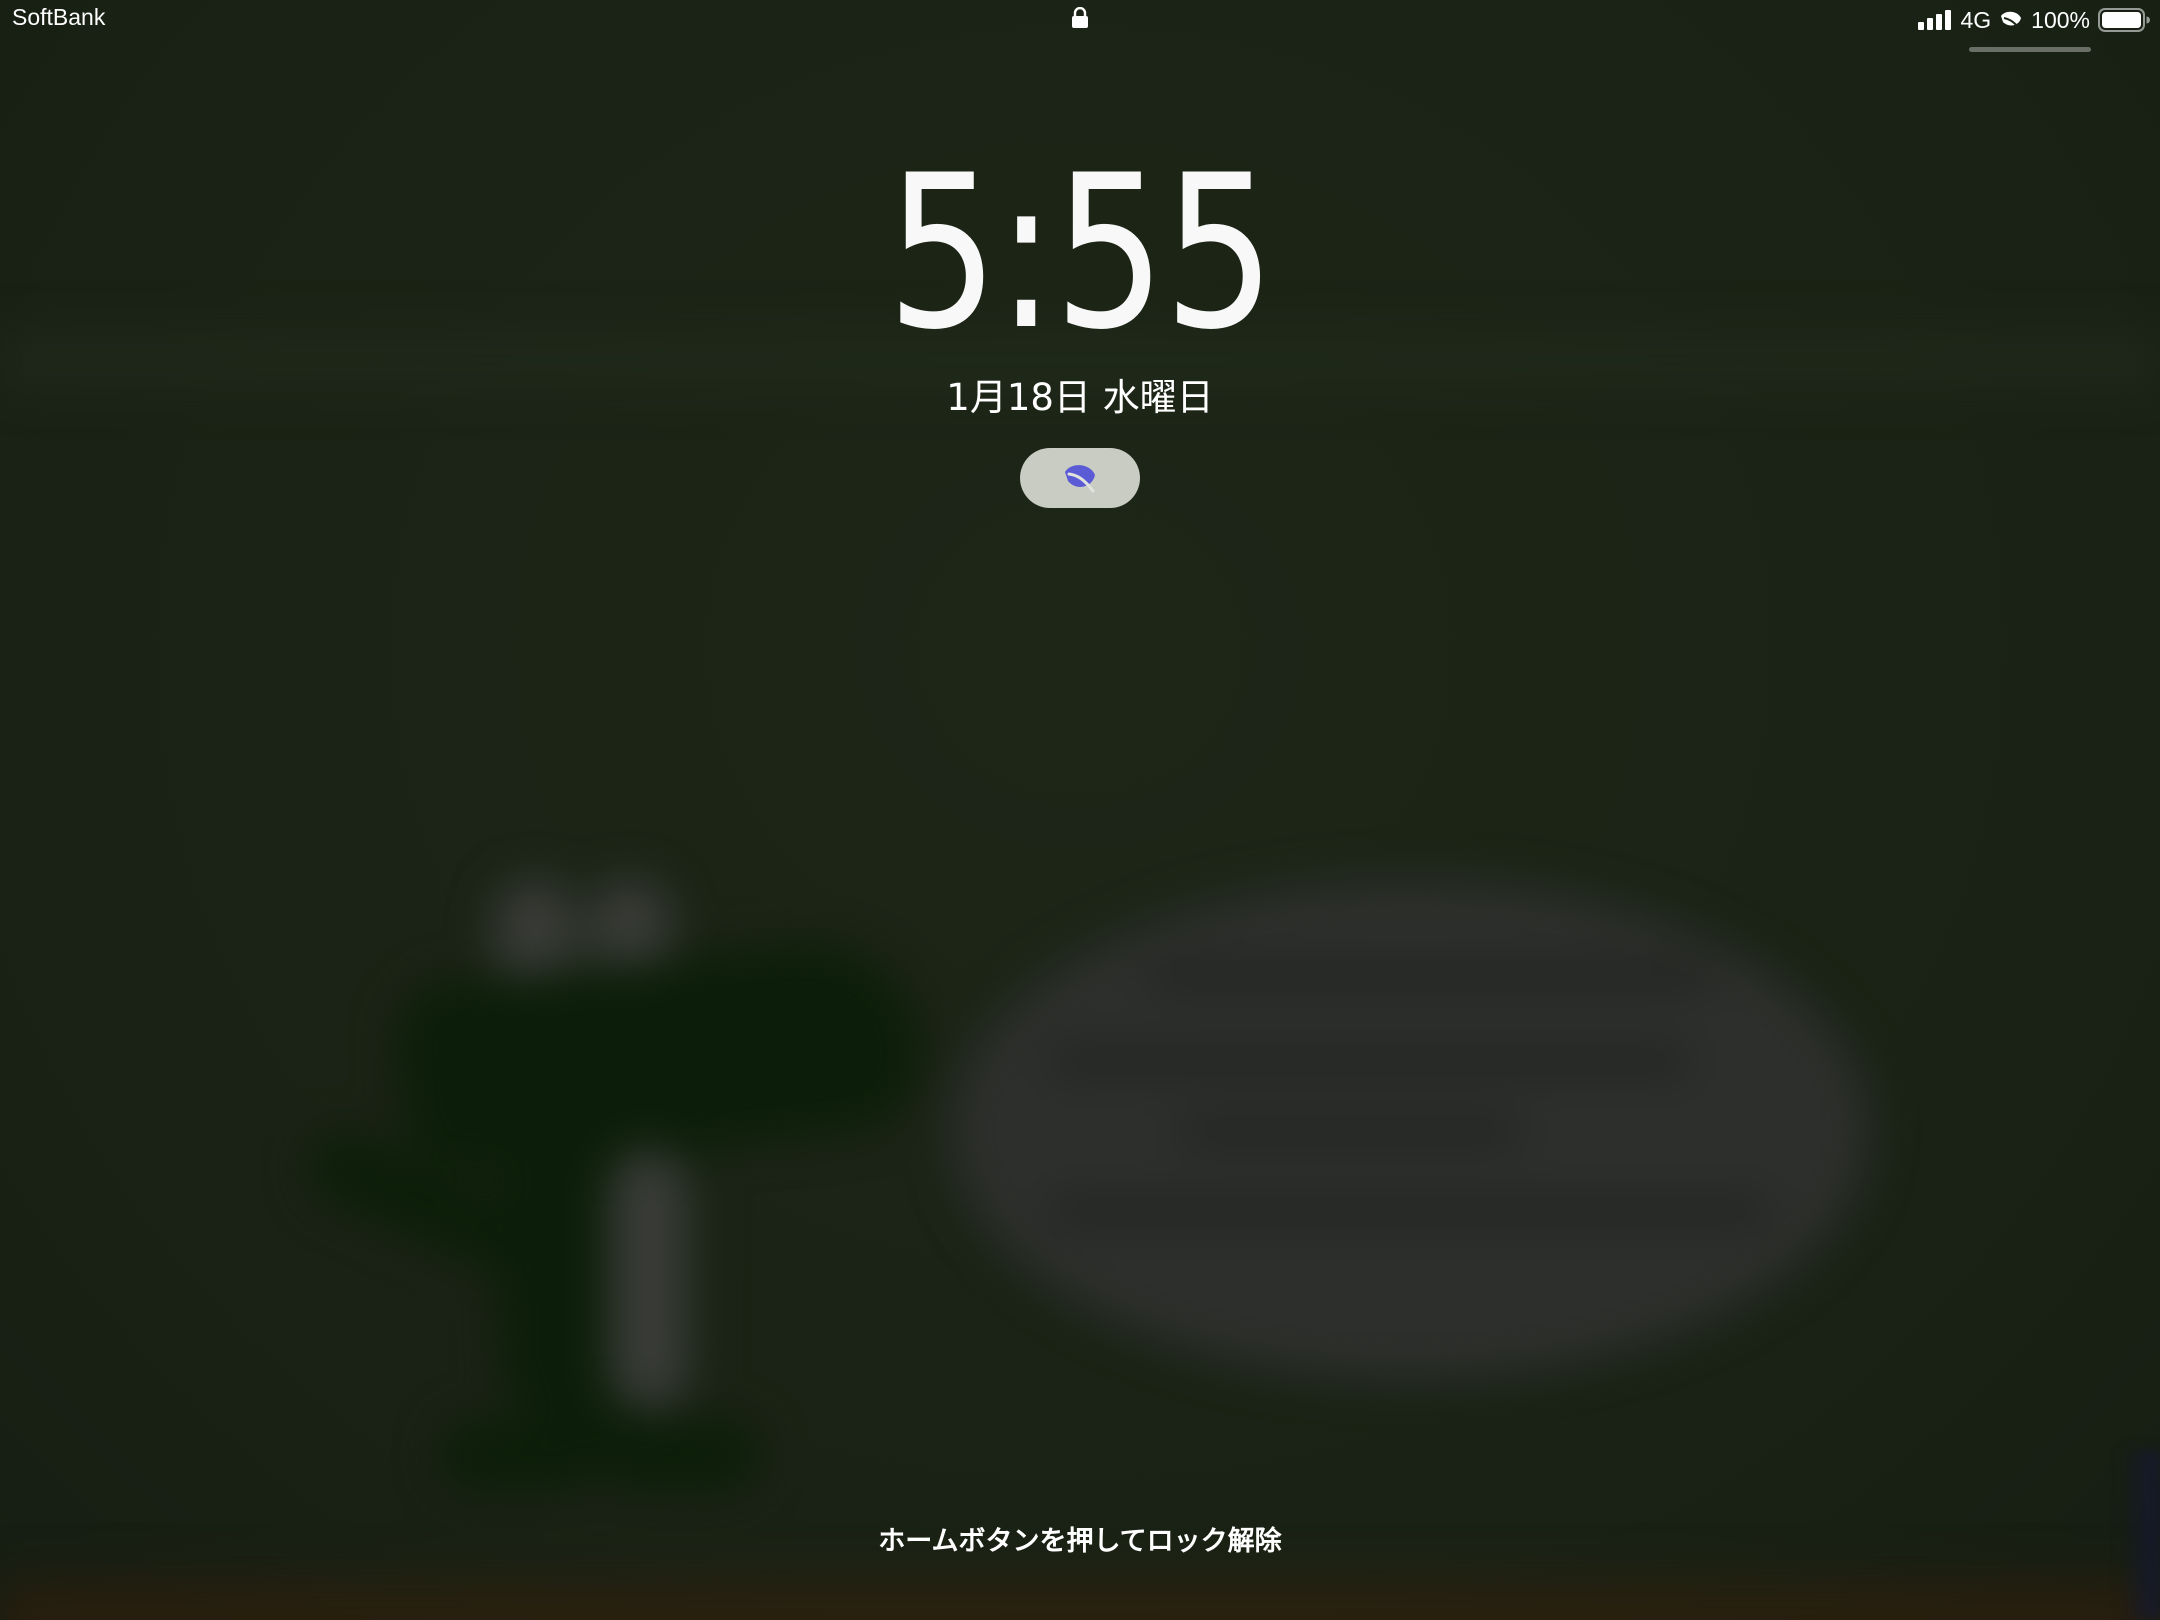  I want to click on carrier-label: SoftBank, so click(59, 17).